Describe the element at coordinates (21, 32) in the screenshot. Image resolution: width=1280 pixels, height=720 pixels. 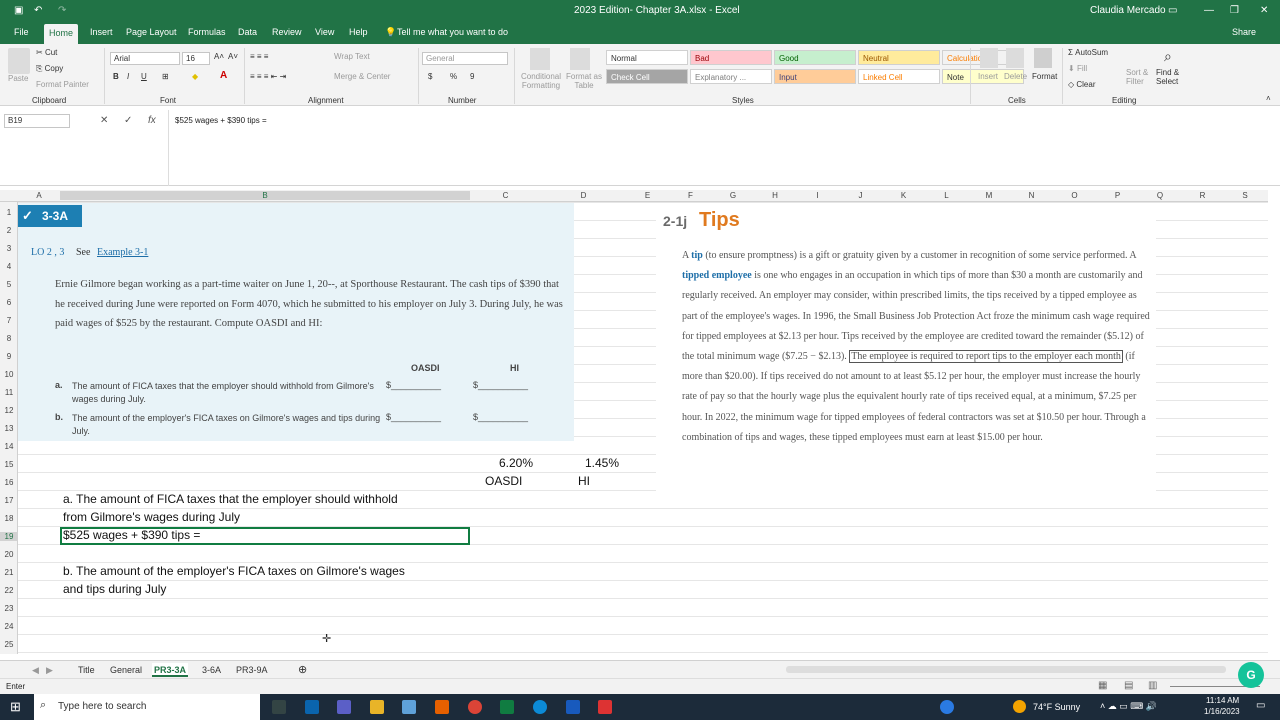
I see `tab-file: File` at that location.